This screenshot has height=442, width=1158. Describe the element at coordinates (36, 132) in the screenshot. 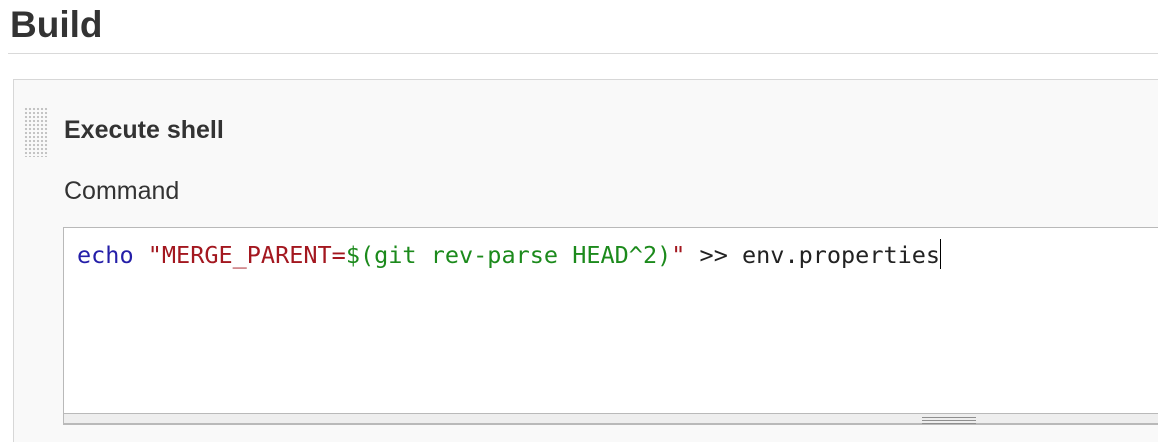

I see `drag-handle-icon` at that location.